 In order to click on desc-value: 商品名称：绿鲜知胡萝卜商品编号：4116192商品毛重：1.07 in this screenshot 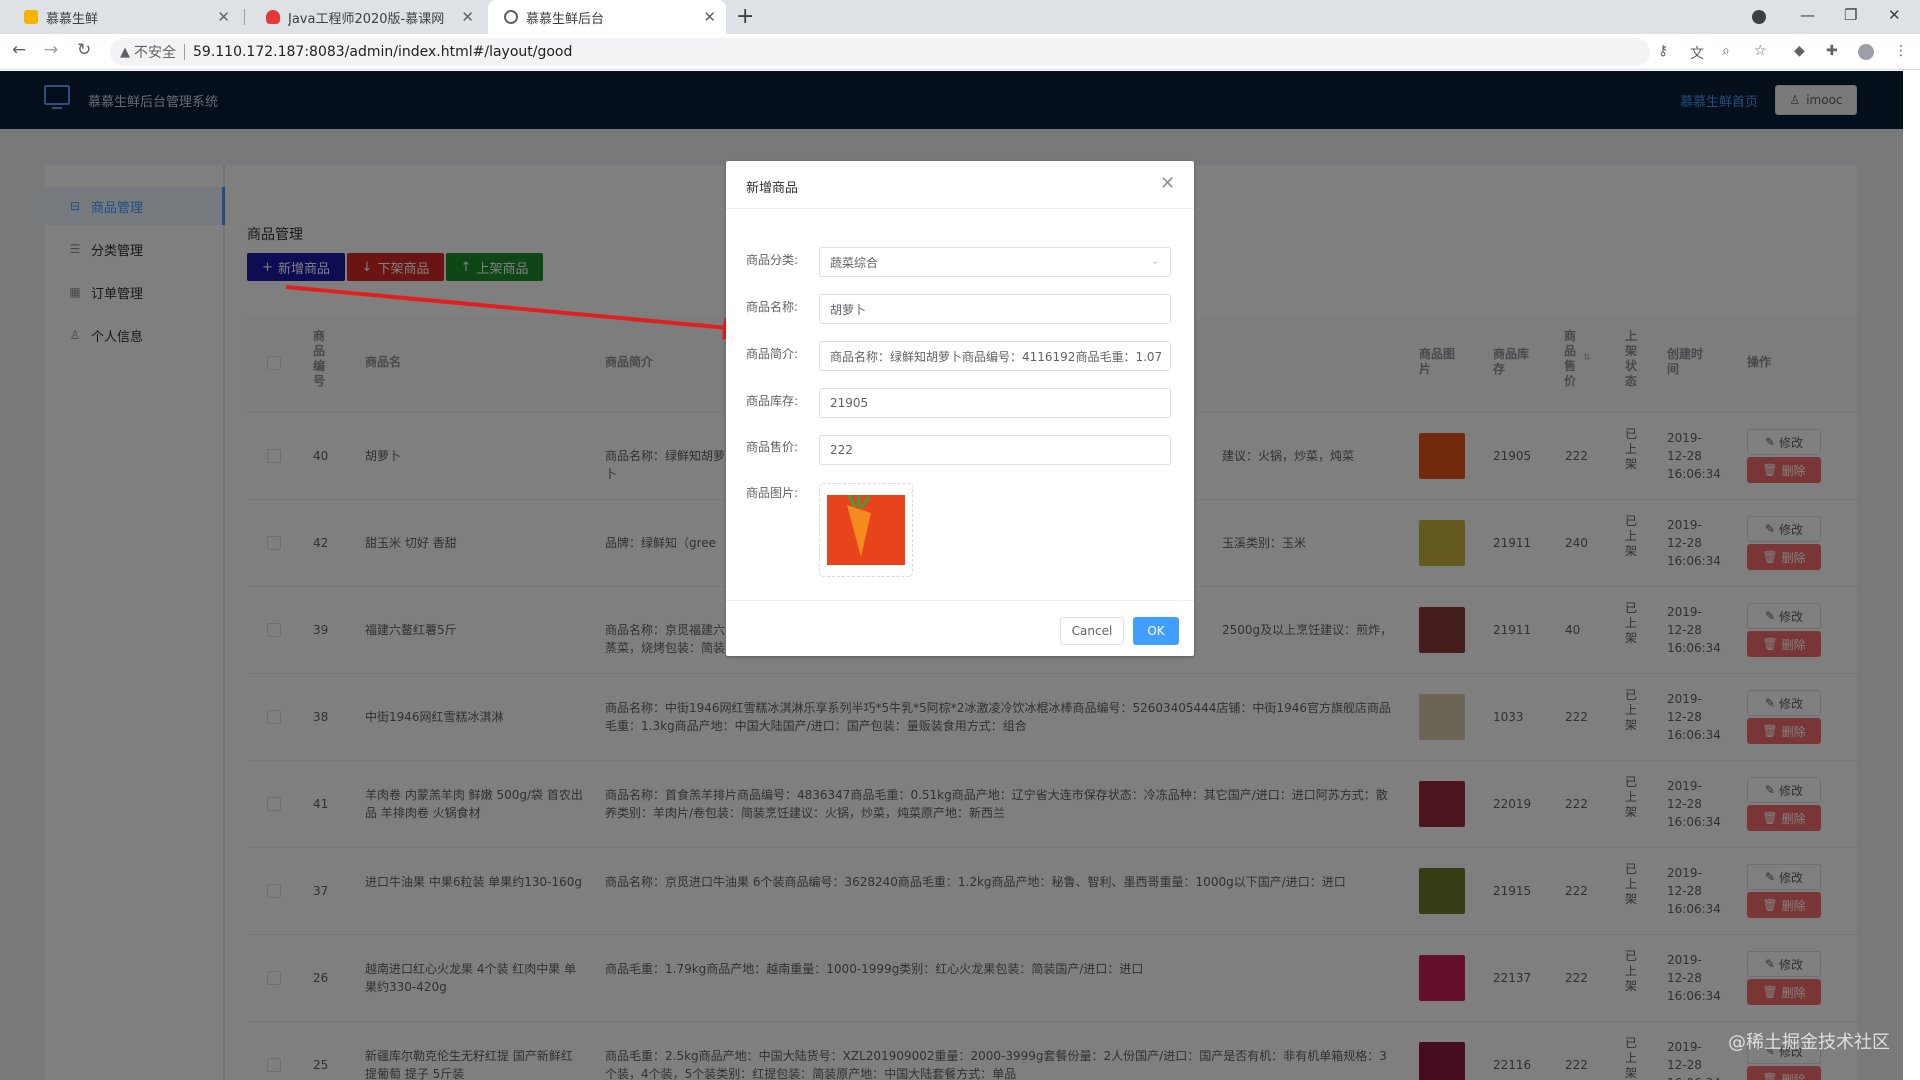, I will do `click(996, 356)`.